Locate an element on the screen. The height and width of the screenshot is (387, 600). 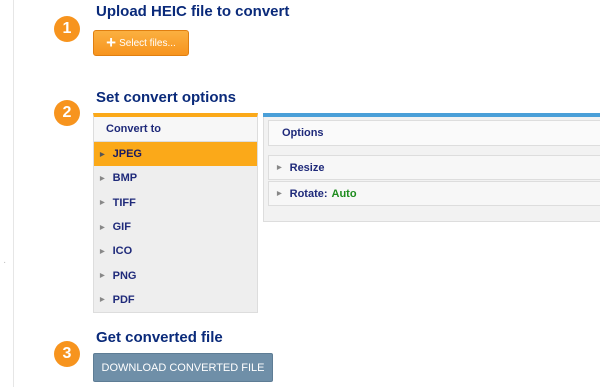
download-converted-file-button: DOWNLOAD CONVERTED FILE is located at coordinates (183, 367).